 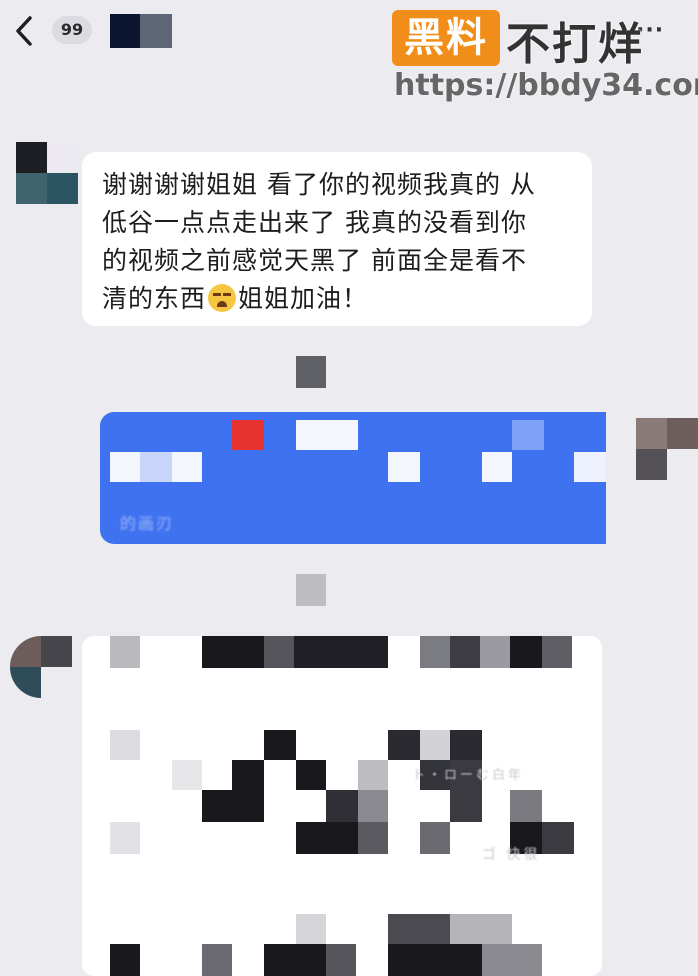 I want to click on message-line: 谢谢谢谢姐姐 看了你的视频我真的 从, so click(x=319, y=184).